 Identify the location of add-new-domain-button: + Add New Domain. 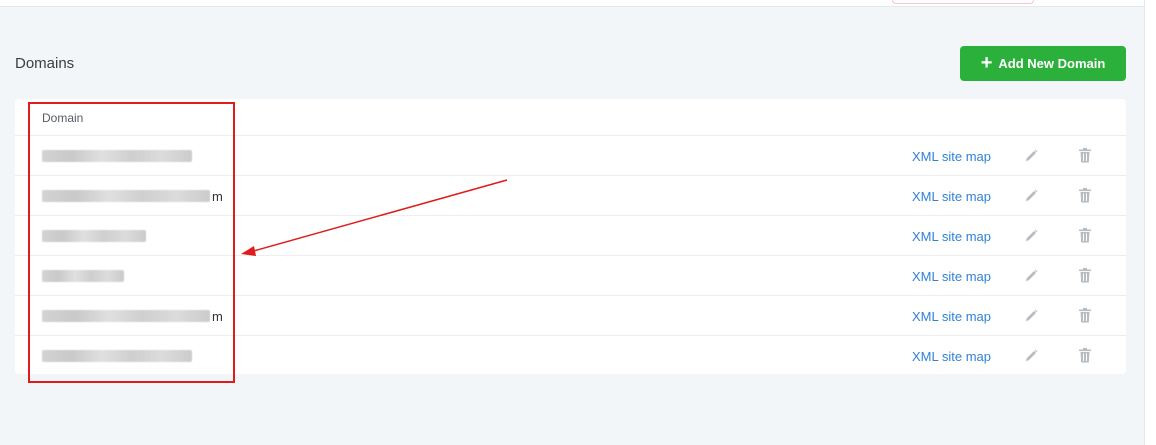
(1043, 63).